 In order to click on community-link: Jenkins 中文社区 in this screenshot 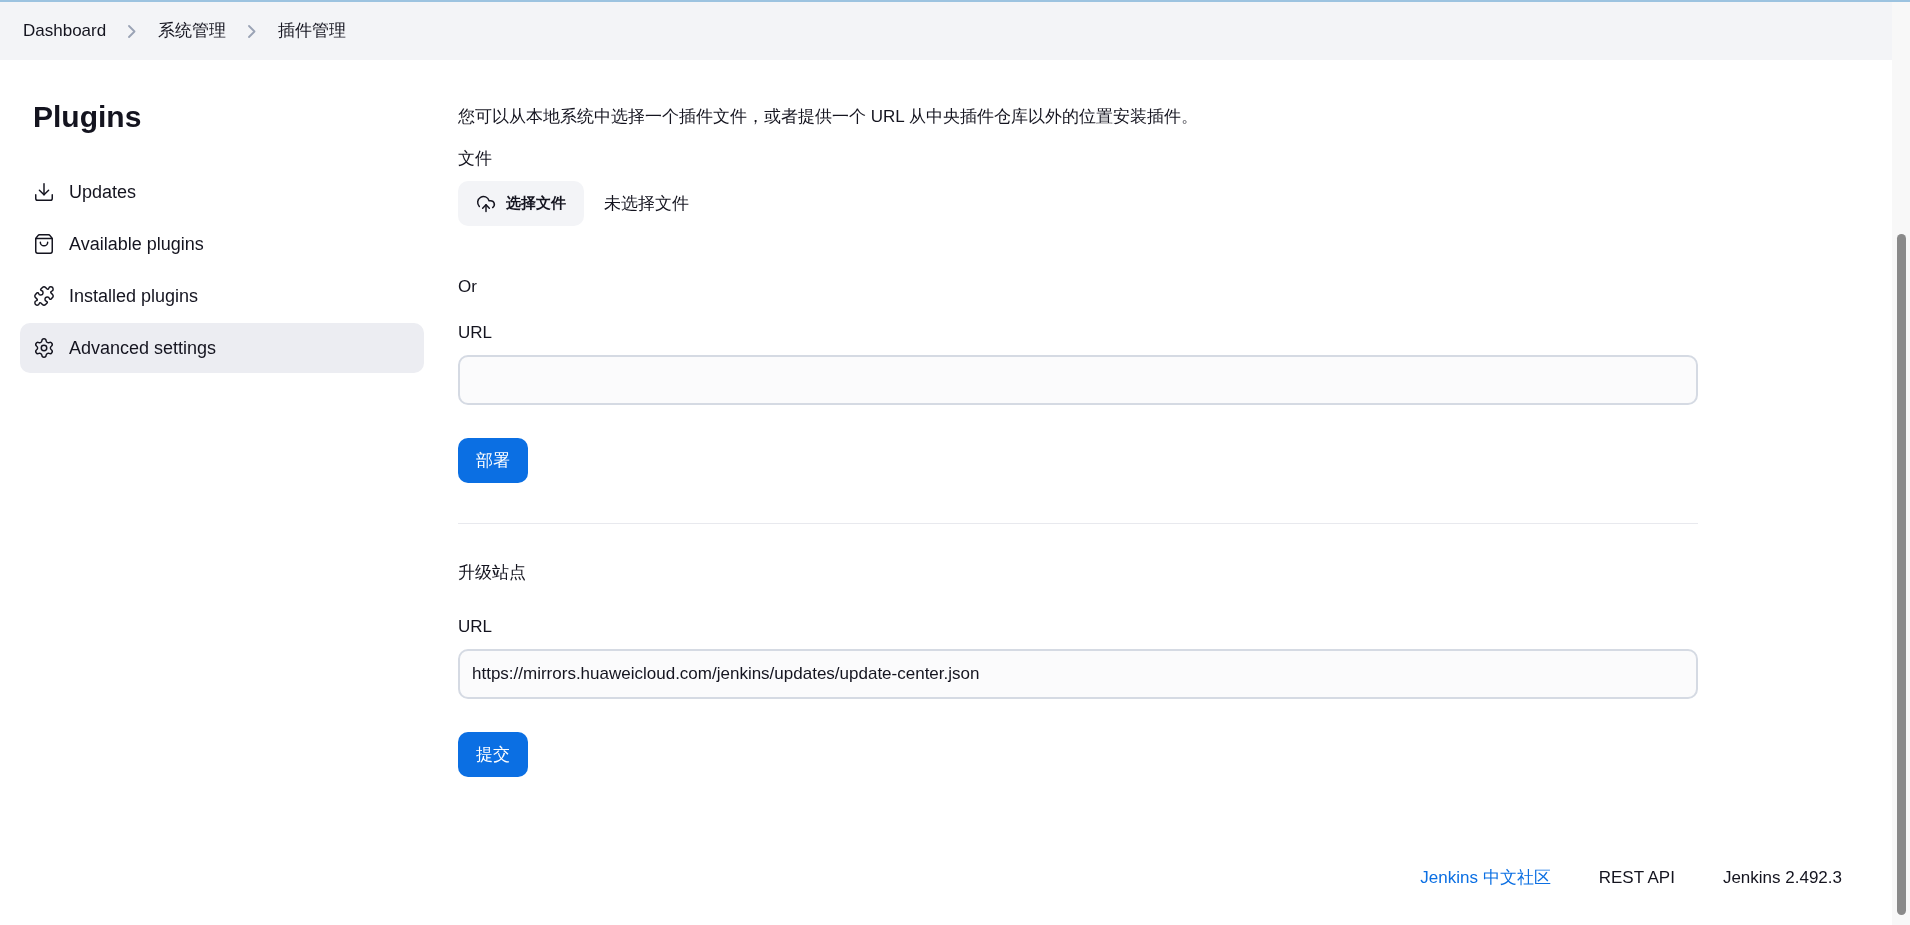, I will do `click(1485, 878)`.